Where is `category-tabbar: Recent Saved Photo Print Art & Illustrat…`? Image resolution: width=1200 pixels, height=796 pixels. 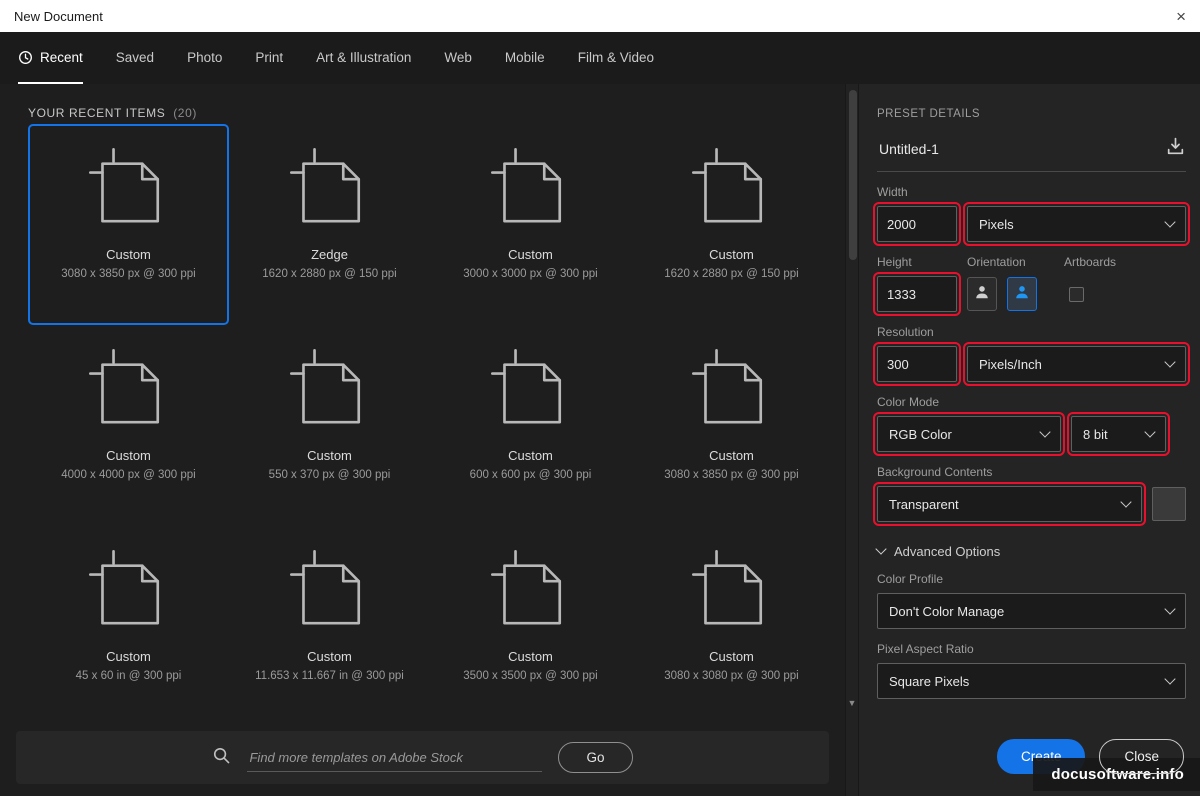
category-tabbar: Recent Saved Photo Print Art & Illustrat… is located at coordinates (600, 58).